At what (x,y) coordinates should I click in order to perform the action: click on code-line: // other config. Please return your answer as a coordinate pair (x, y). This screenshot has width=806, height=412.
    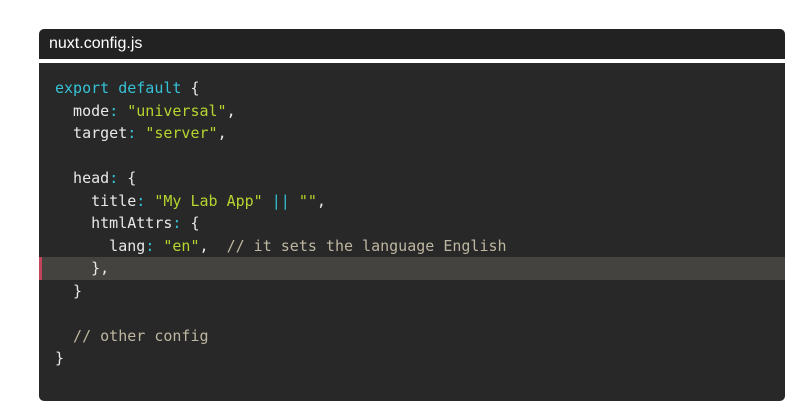
    Looking at the image, I should click on (412, 336).